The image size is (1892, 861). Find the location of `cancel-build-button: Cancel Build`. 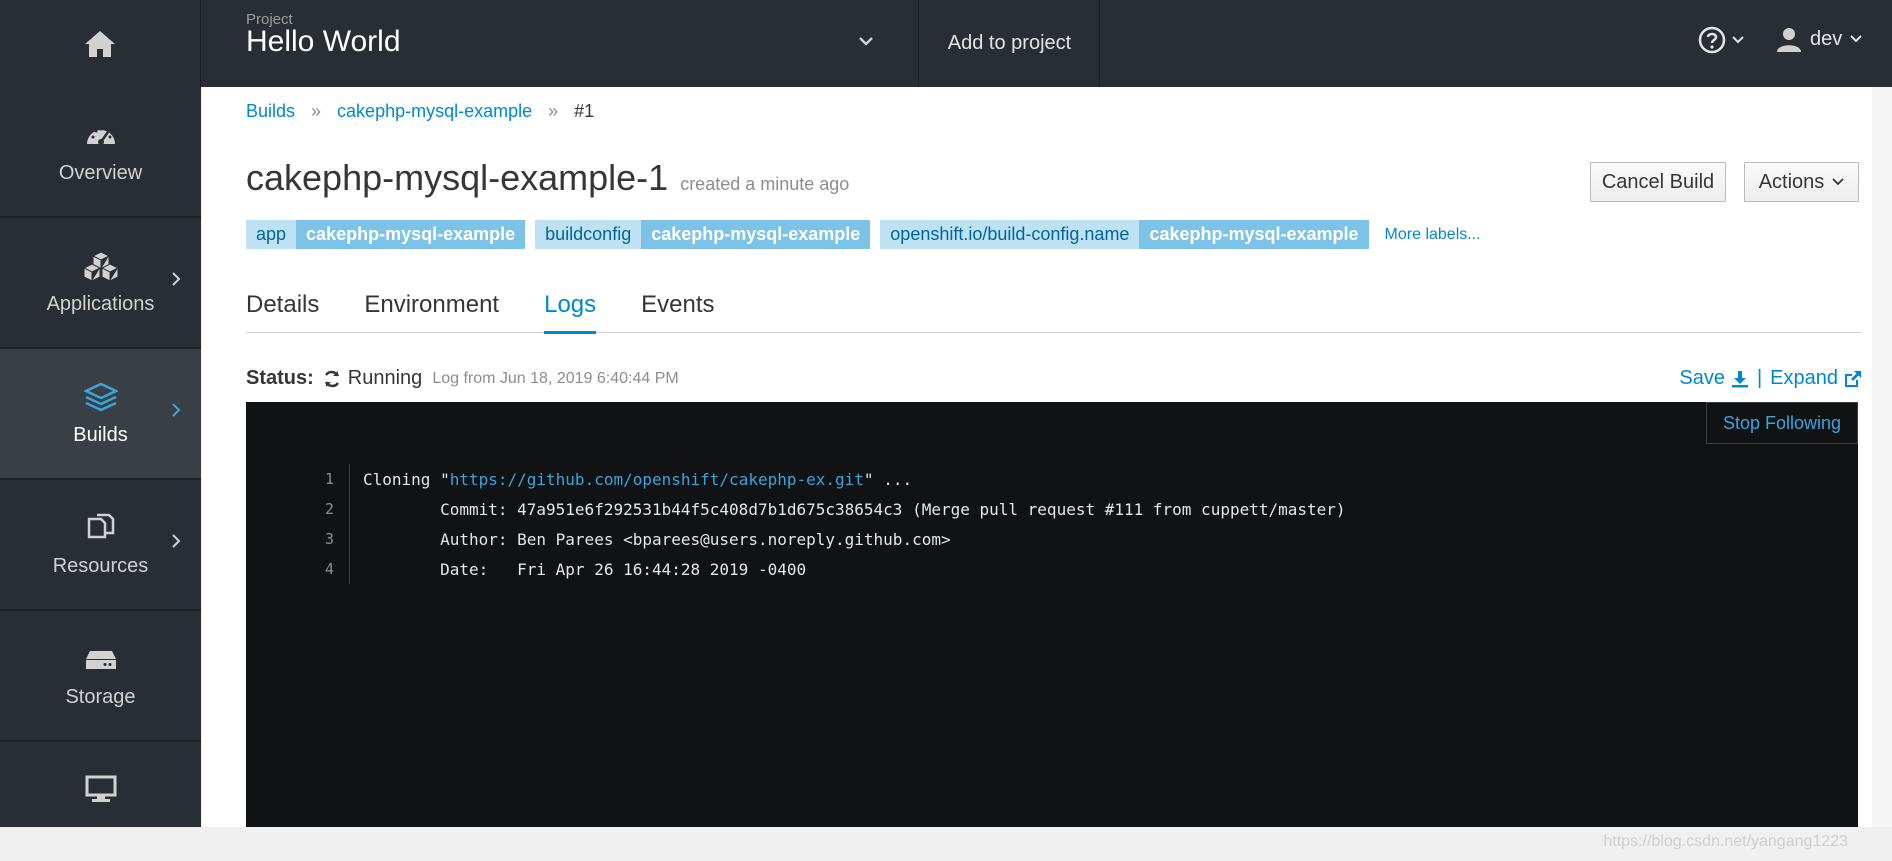

cancel-build-button: Cancel Build is located at coordinates (1658, 182).